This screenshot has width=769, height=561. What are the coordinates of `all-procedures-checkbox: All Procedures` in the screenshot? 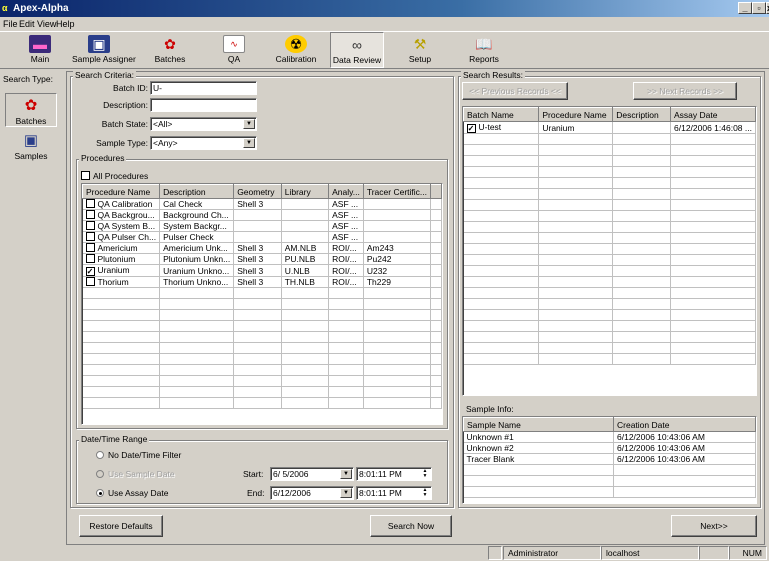 It's located at (114, 176).